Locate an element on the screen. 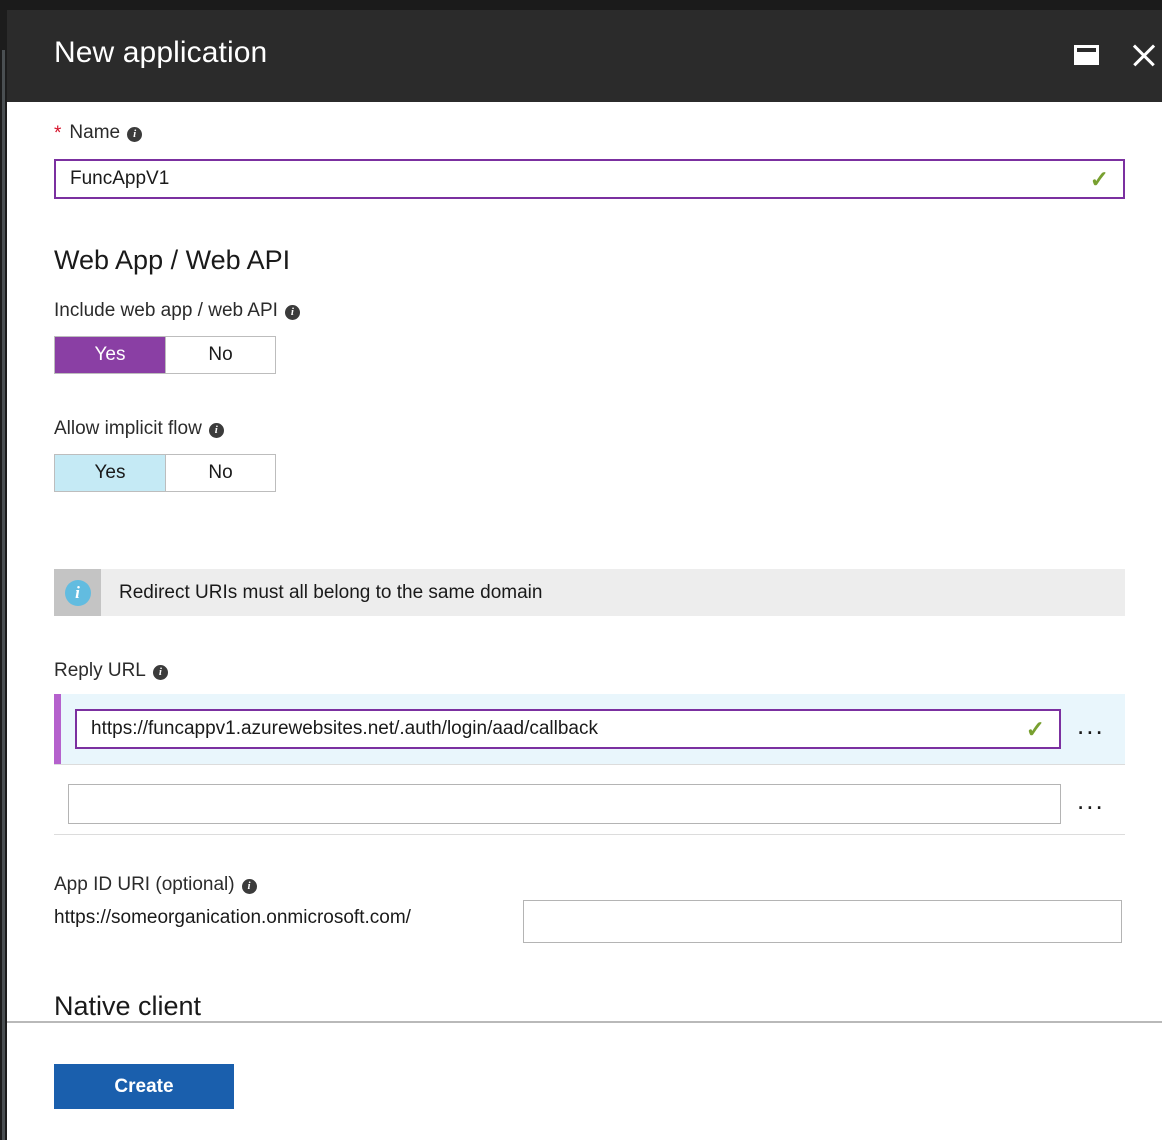 The image size is (1162, 1140). app-id-uri-label: App ID URI (optional) i is located at coordinates (155, 885).